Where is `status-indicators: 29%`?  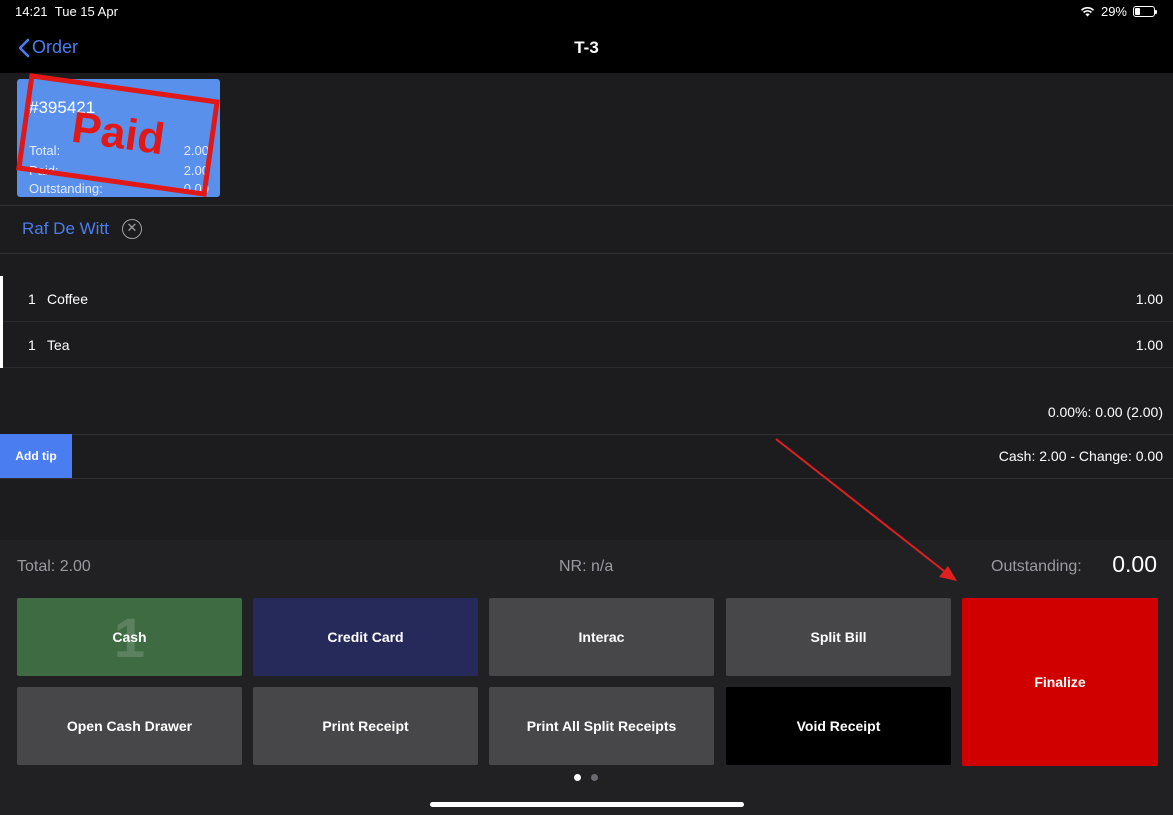
status-indicators: 29% is located at coordinates (1118, 11).